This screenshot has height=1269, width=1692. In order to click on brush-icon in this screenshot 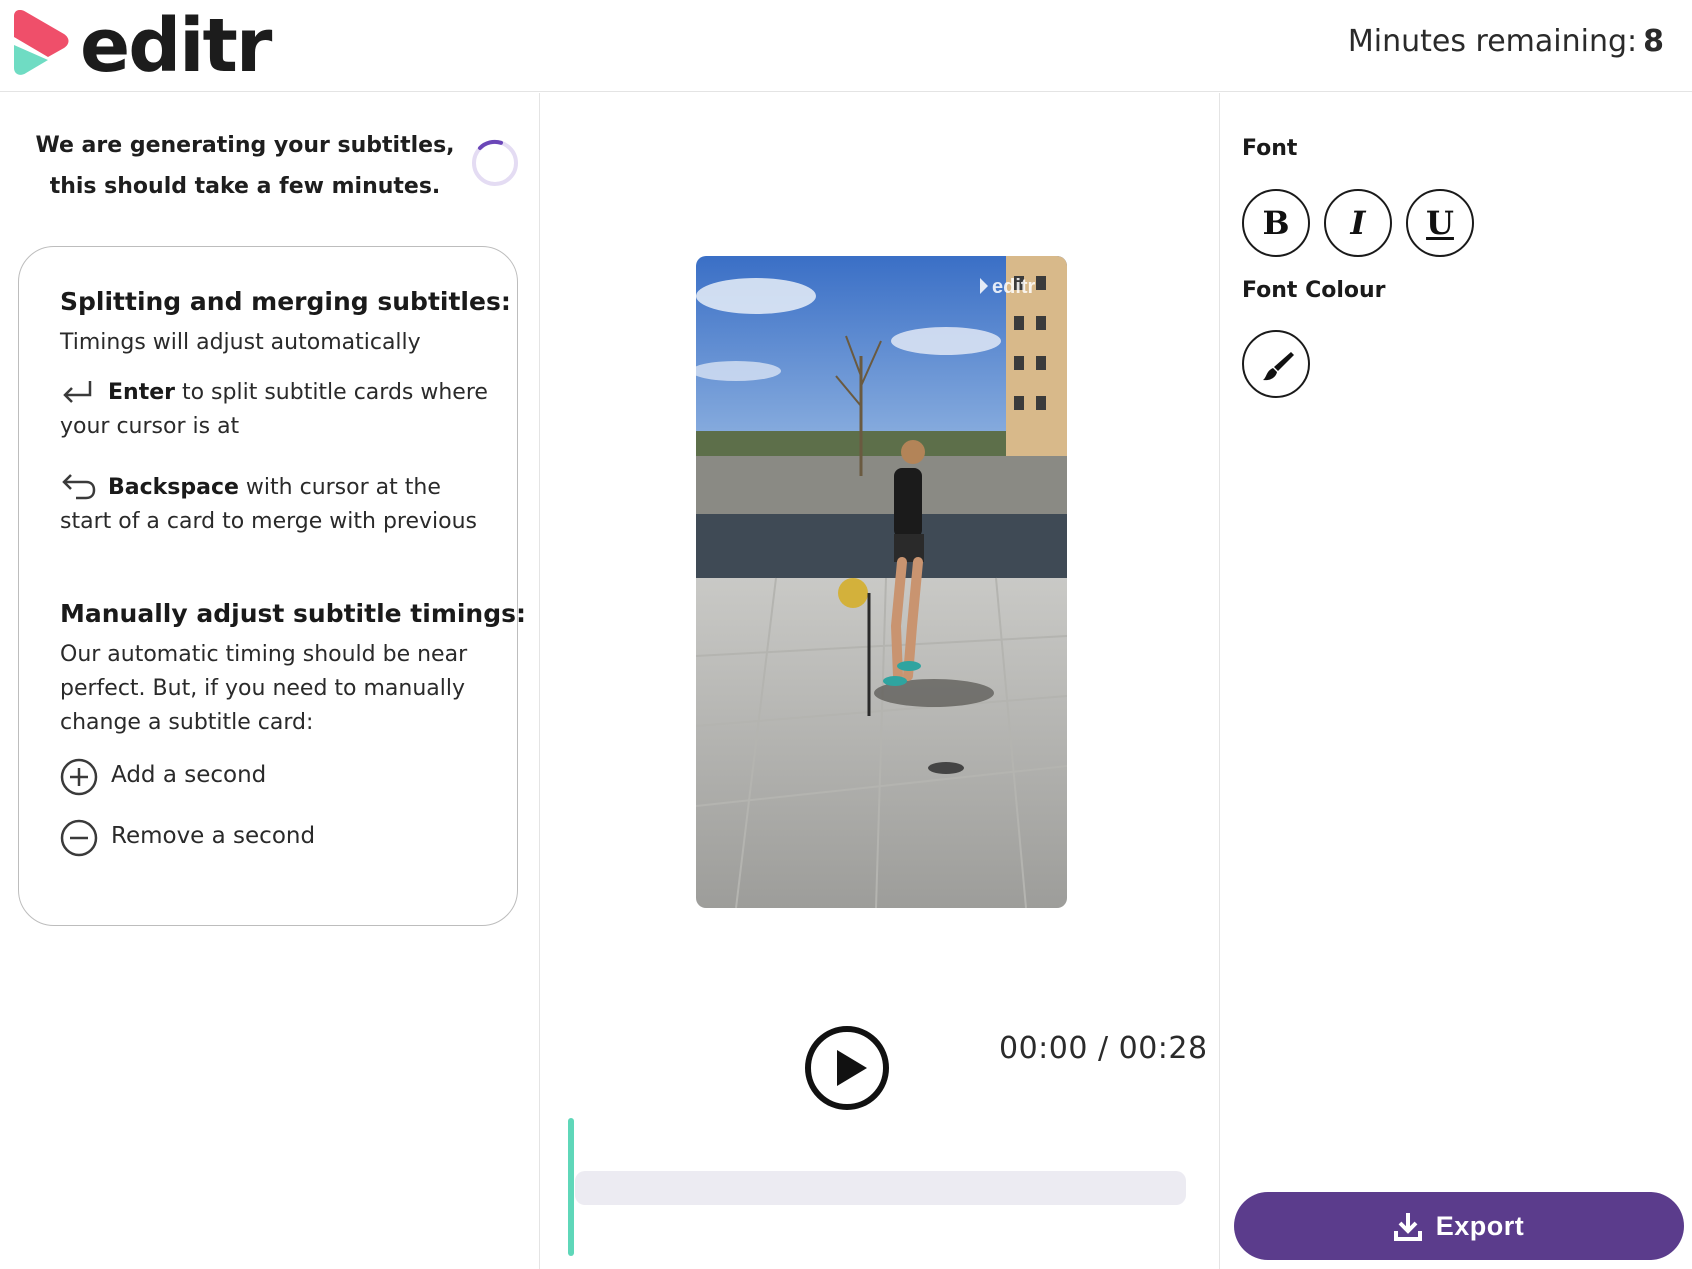, I will do `click(1278, 366)`.